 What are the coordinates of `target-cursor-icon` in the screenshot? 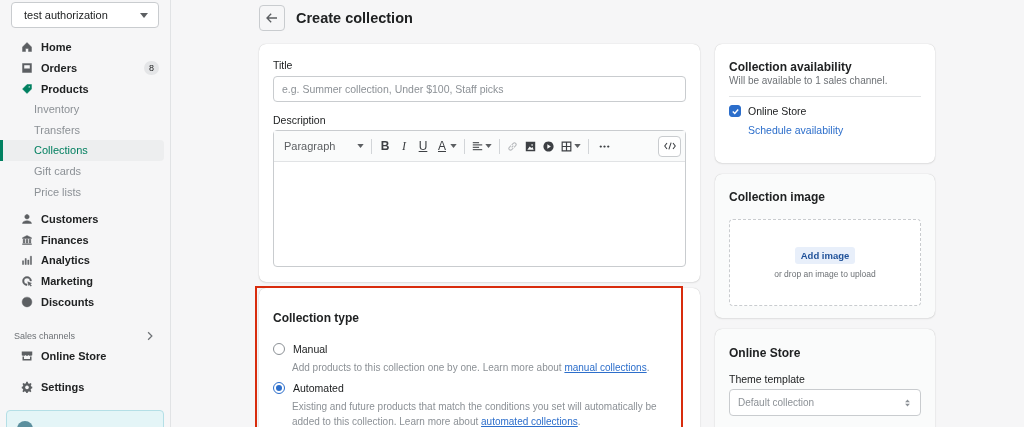 It's located at (27, 280).